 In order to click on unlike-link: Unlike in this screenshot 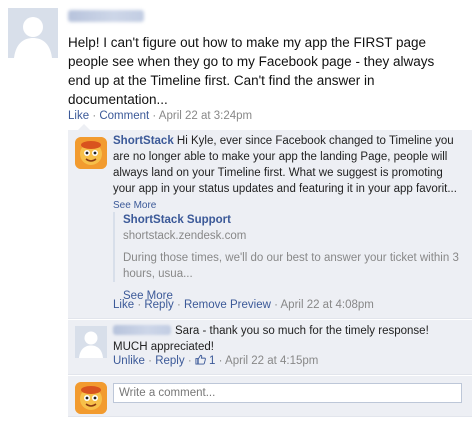, I will do `click(129, 361)`.